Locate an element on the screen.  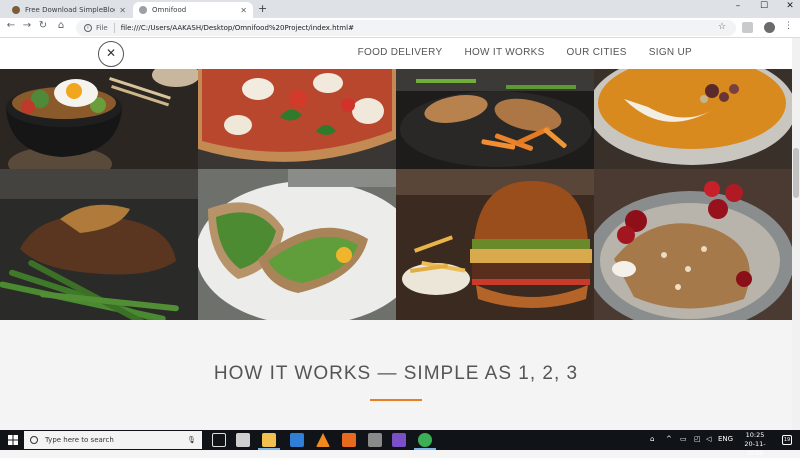
action-center-icon: 19 is located at coordinates (787, 440).